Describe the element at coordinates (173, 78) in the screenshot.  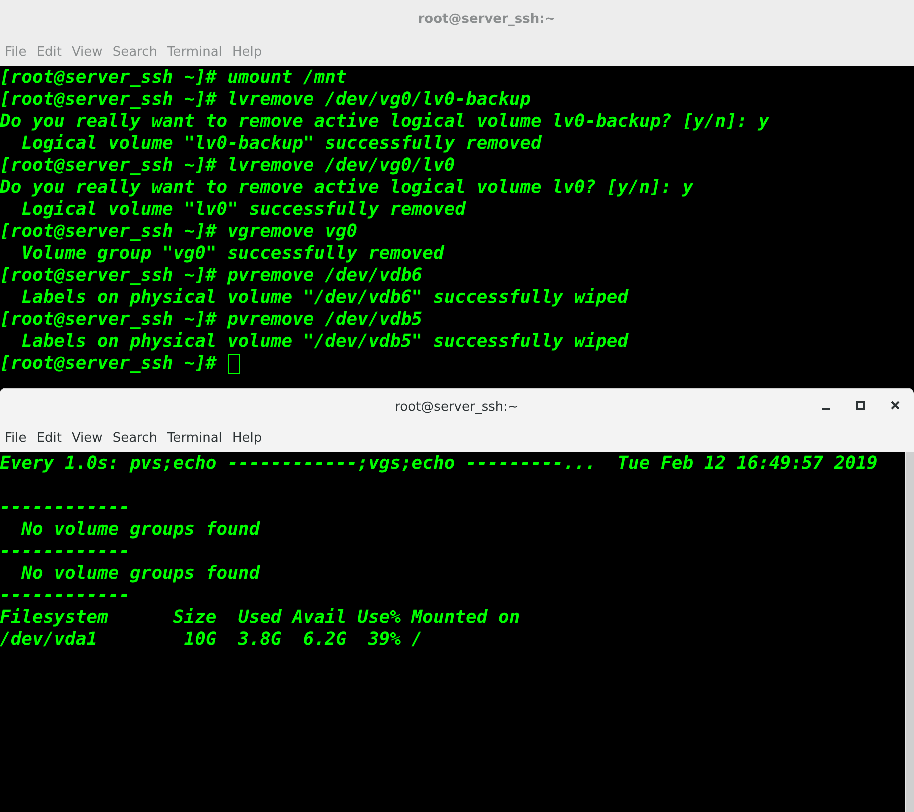
I see `terminal-line: [root@server_ssh ~]# umount /mnt` at that location.